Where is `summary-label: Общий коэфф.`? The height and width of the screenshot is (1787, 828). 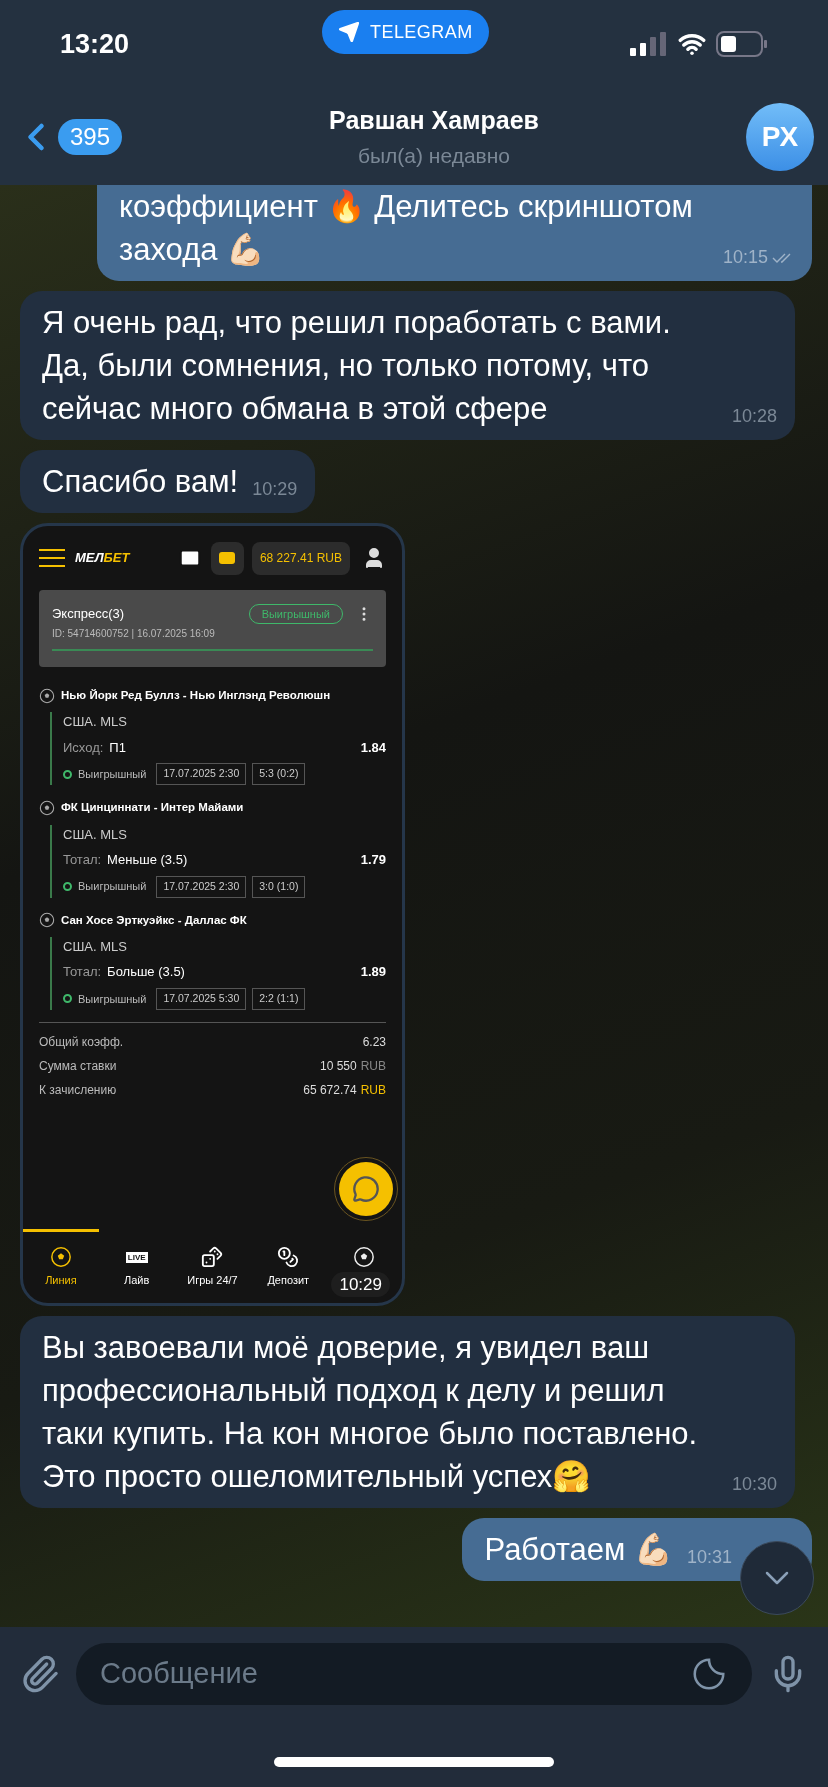
summary-label: Общий коэфф. is located at coordinates (81, 1042).